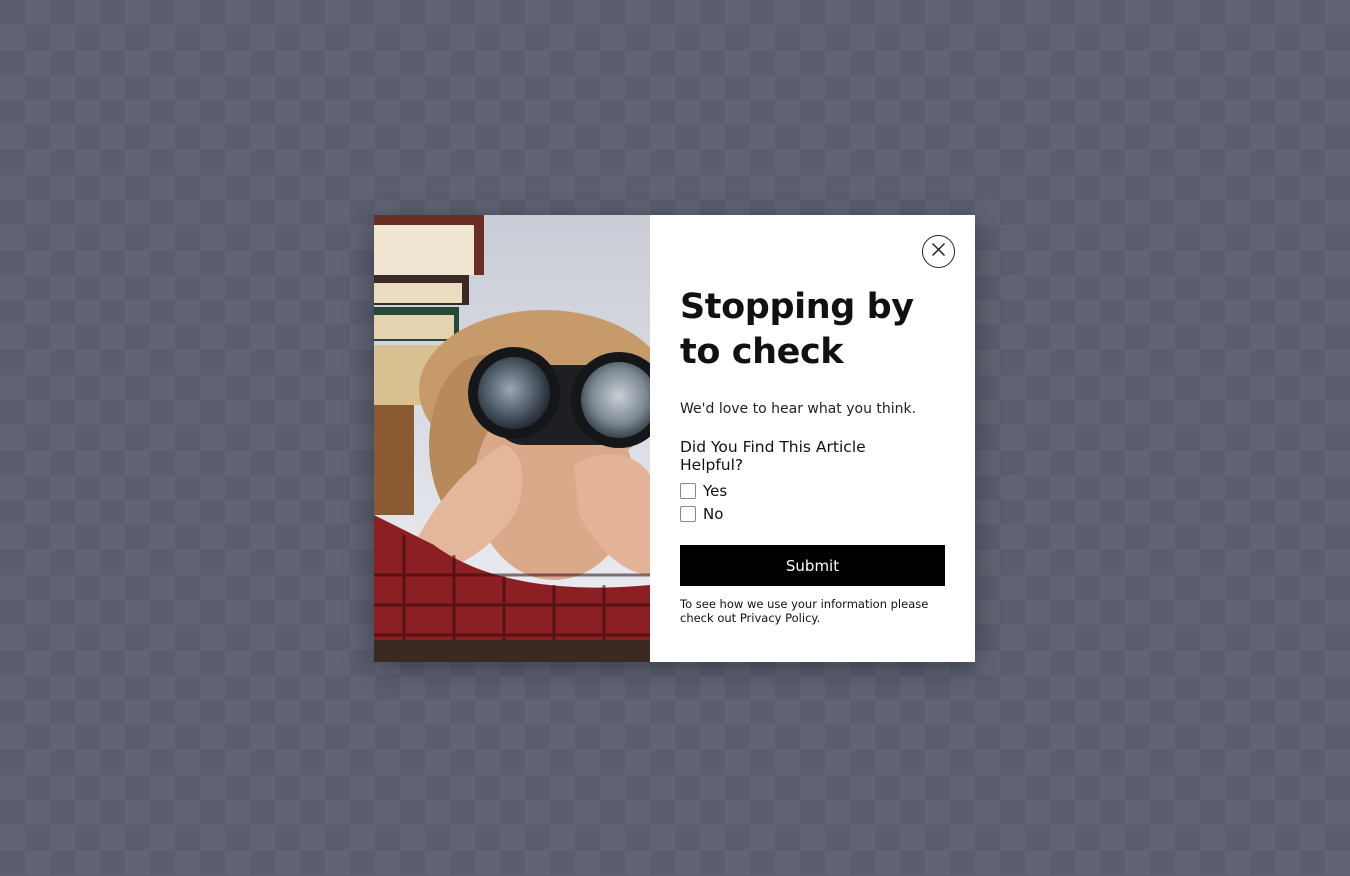  I want to click on survey-question: Did You Find This Article Helpful?, so click(812, 456).